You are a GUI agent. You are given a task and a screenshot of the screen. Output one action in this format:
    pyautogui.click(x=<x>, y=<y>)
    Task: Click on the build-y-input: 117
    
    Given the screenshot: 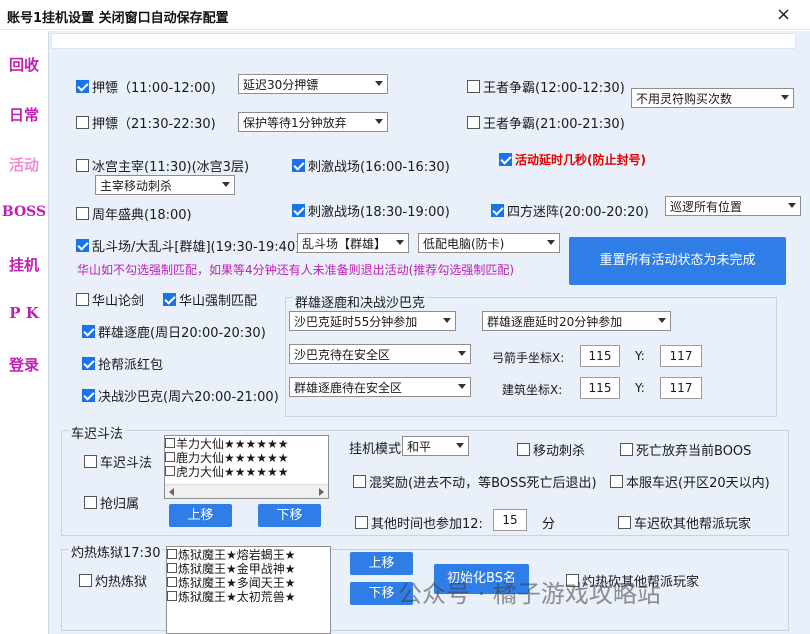 What is the action you would take?
    pyautogui.click(x=681, y=388)
    